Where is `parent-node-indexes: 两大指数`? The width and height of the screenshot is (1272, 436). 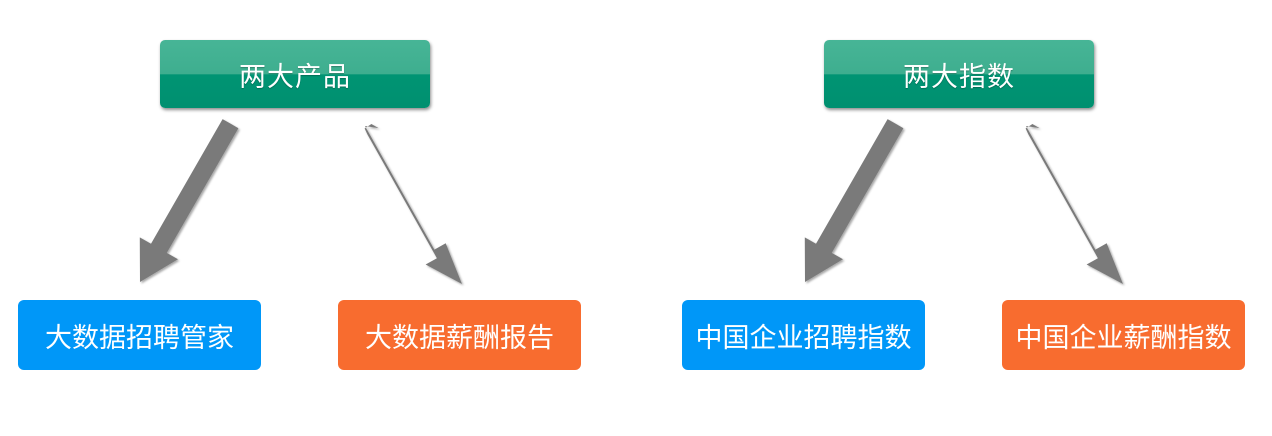 parent-node-indexes: 两大指数 is located at coordinates (959, 74).